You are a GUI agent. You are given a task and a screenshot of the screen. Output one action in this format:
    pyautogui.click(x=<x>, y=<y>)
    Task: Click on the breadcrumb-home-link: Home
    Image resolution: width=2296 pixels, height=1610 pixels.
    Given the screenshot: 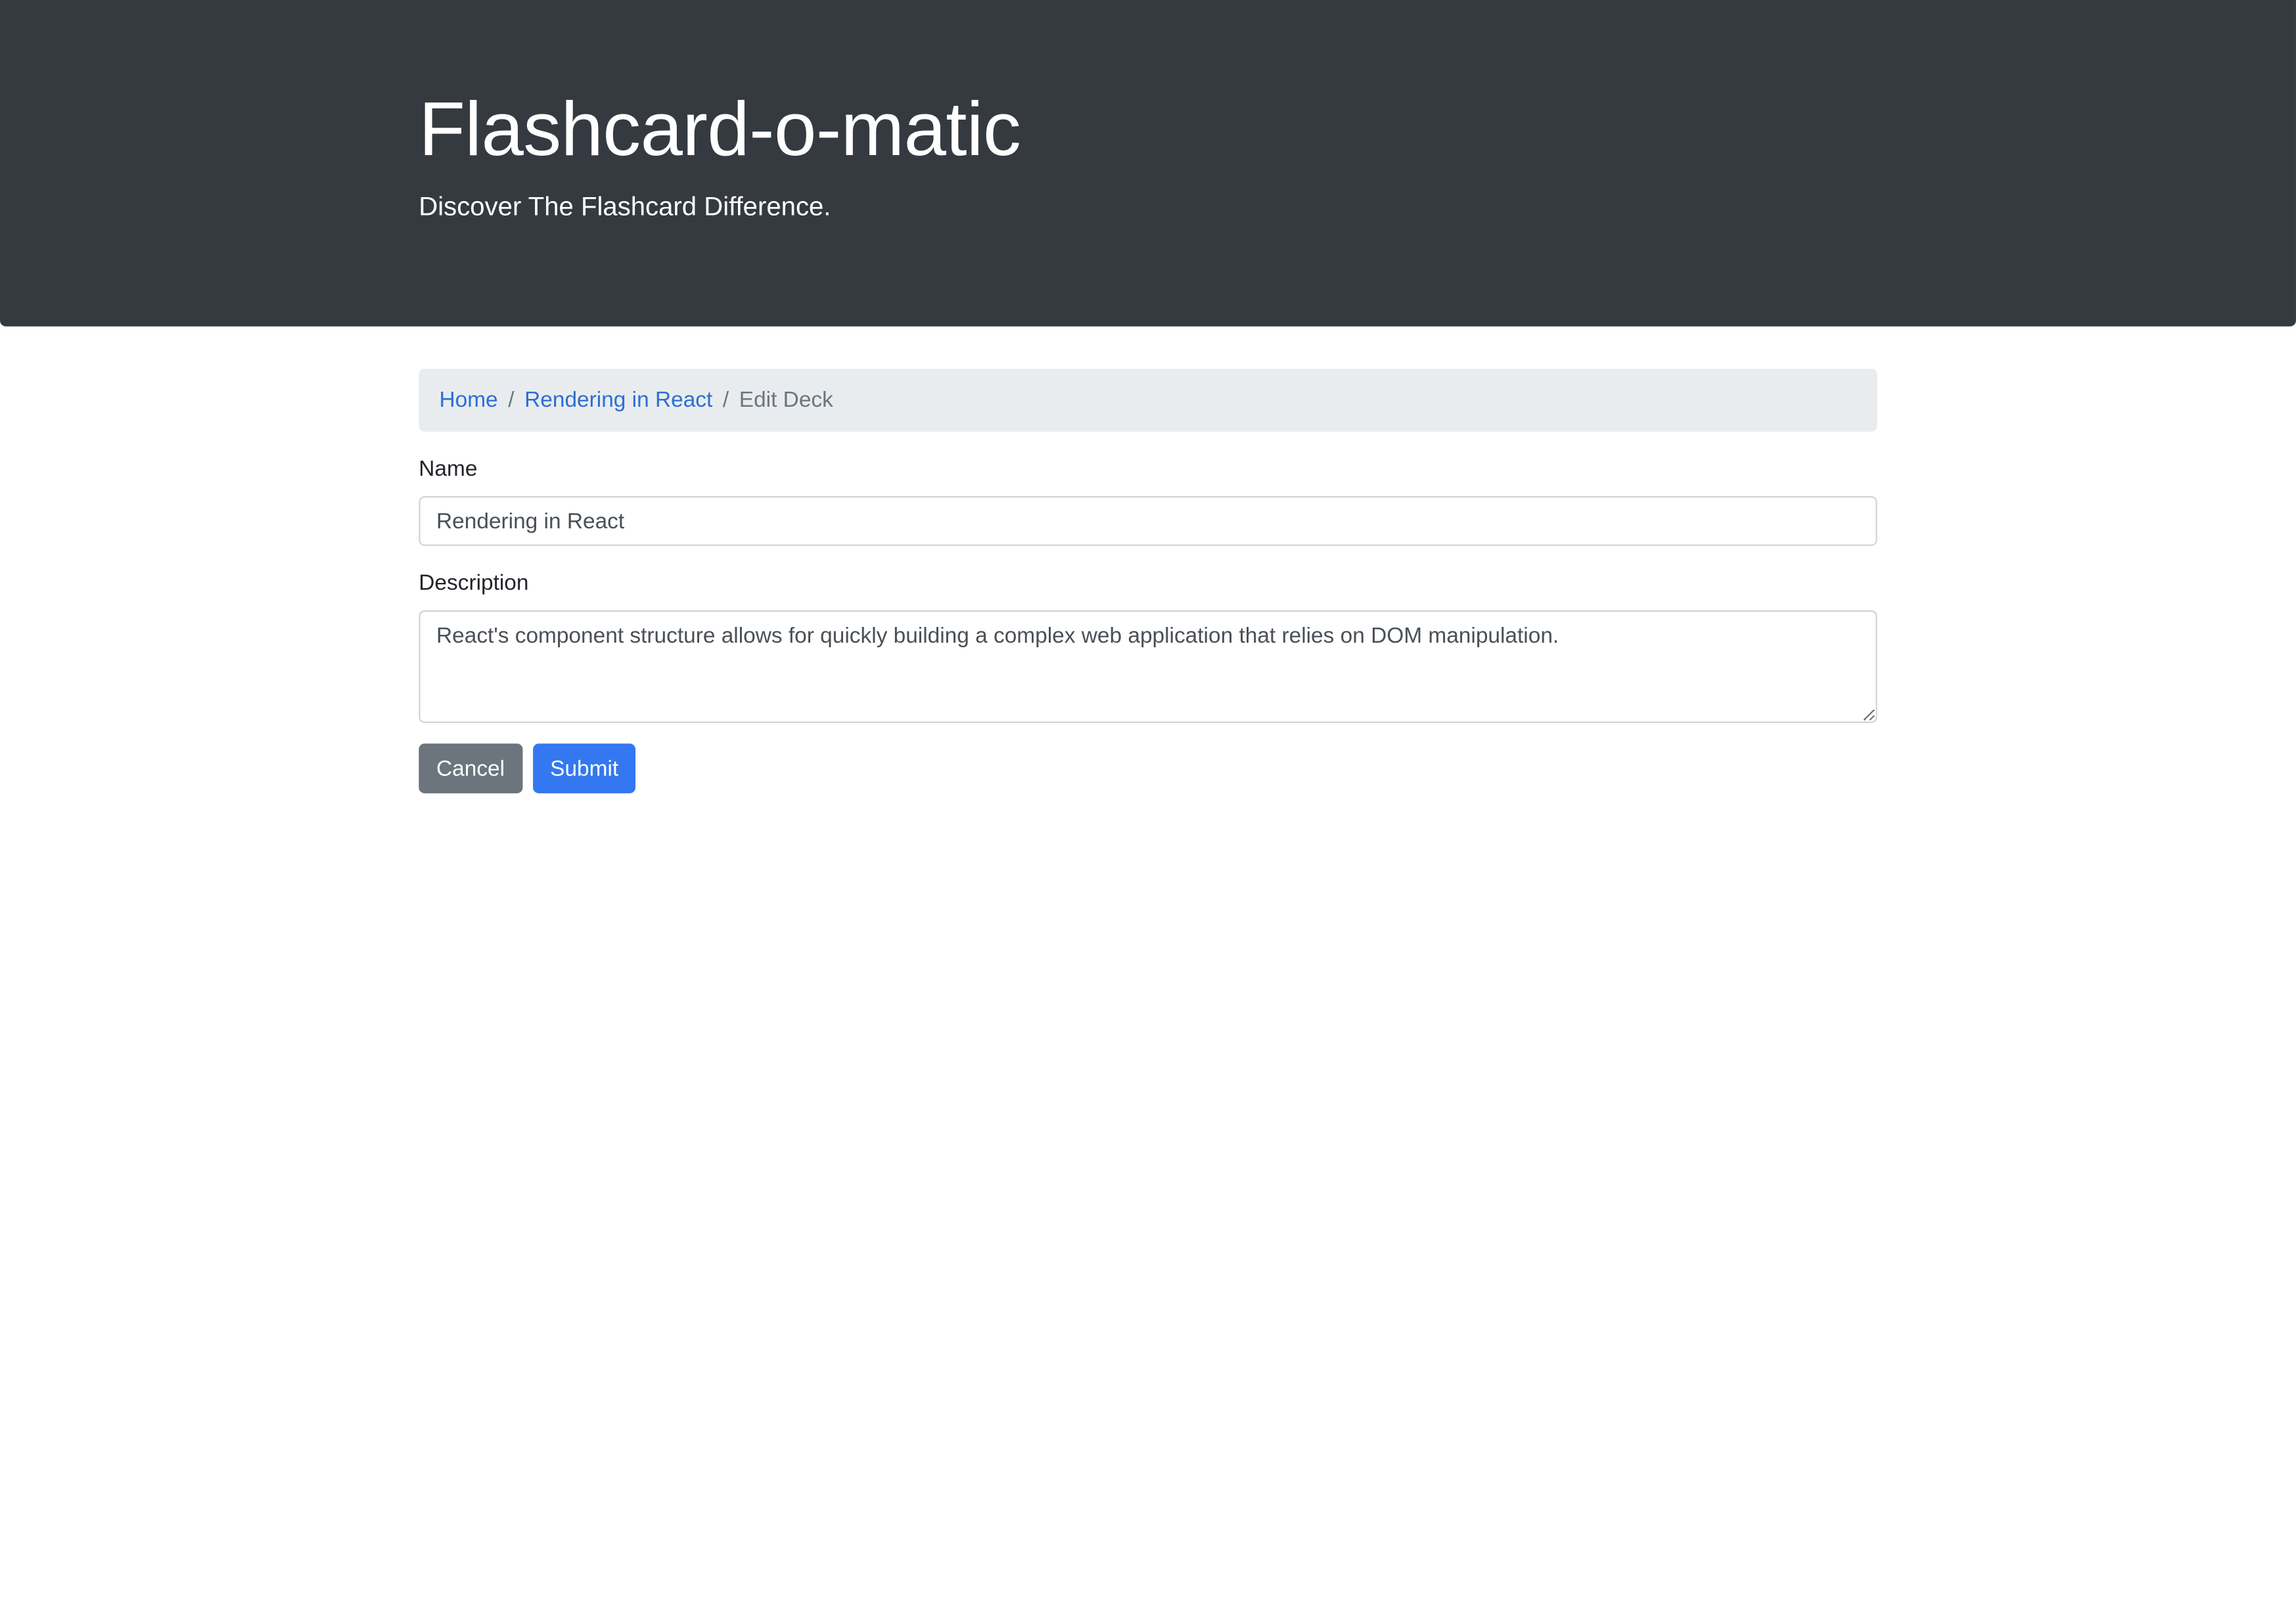 What is the action you would take?
    pyautogui.click(x=468, y=401)
    